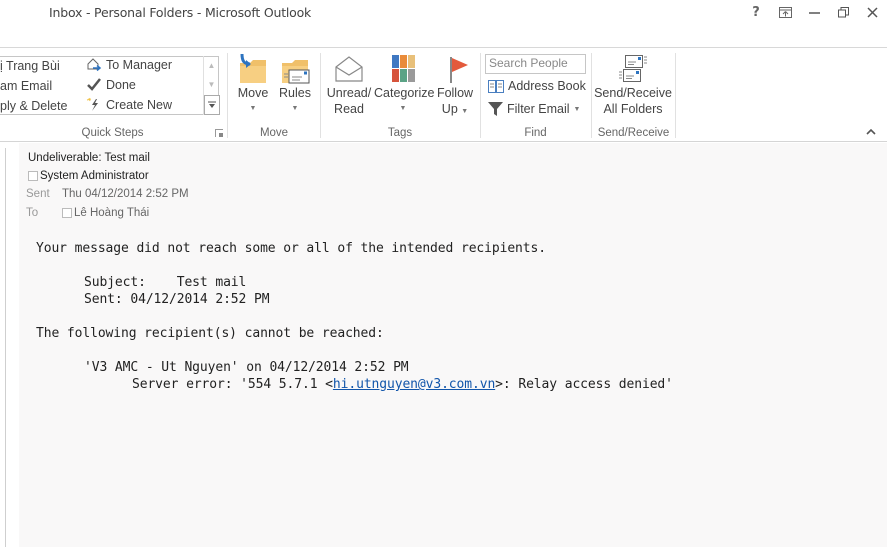  I want to click on to-manager-icon, so click(94, 65).